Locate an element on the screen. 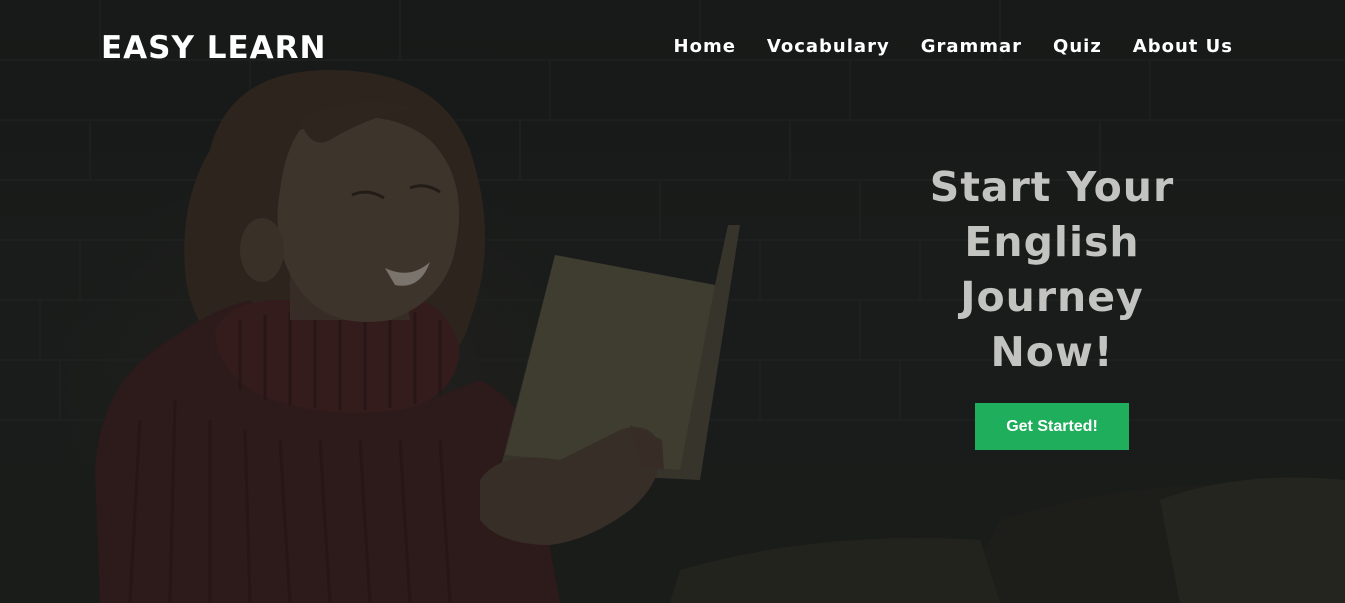 The width and height of the screenshot is (1345, 603). nav-menu: Home Vocabulary Grammar Quiz About Us is located at coordinates (953, 47).